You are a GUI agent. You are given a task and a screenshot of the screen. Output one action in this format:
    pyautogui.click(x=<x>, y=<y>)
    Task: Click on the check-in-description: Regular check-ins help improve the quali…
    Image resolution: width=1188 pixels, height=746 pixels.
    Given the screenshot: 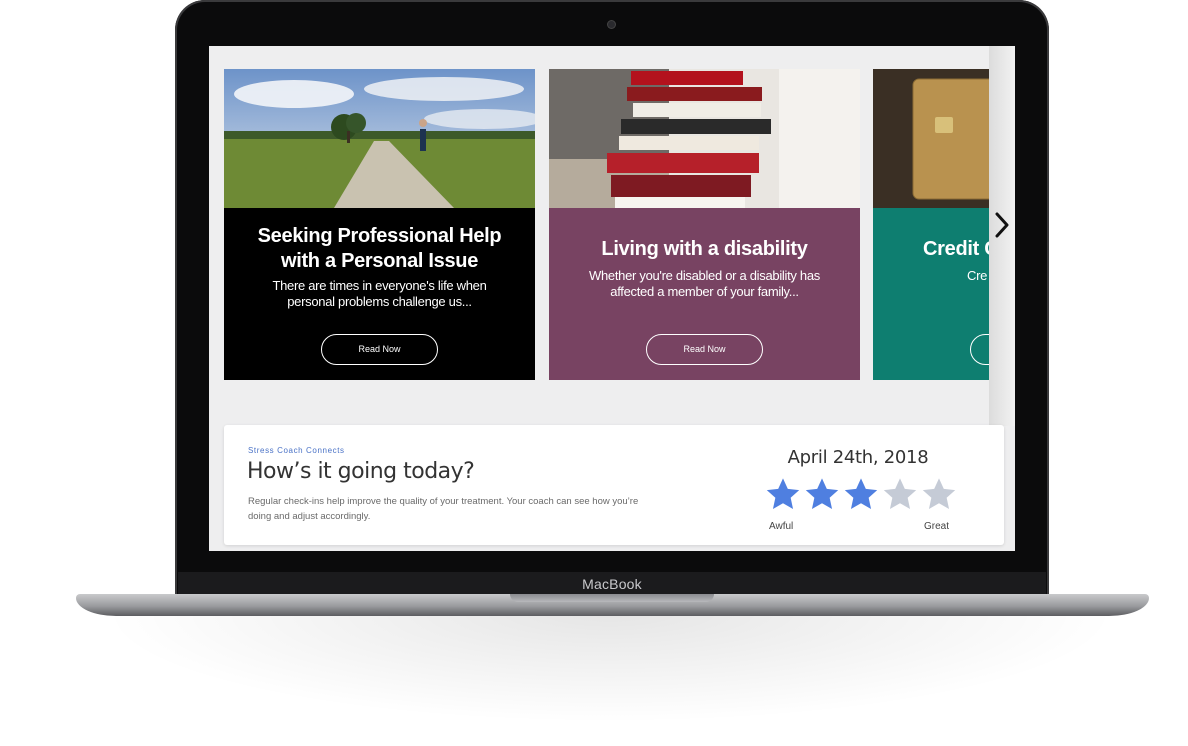 What is the action you would take?
    pyautogui.click(x=443, y=509)
    